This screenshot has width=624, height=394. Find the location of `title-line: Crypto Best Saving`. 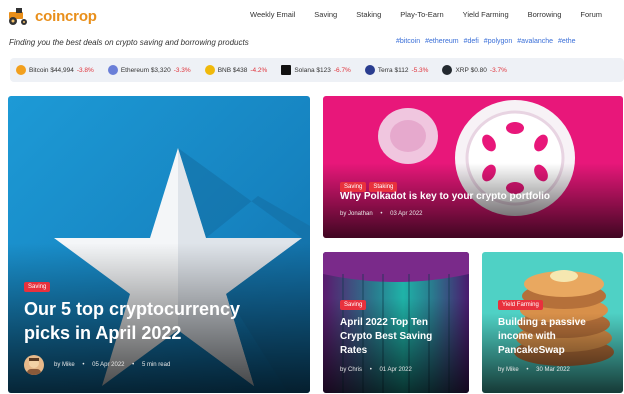

title-line: Crypto Best Saving is located at coordinates (386, 336).